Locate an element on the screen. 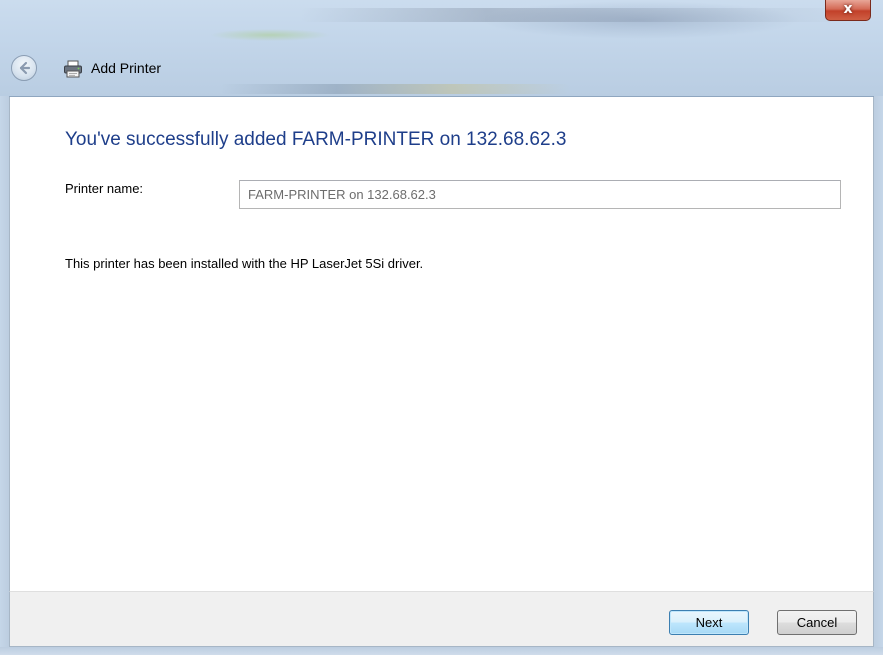  close-icon: x is located at coordinates (848, 9).